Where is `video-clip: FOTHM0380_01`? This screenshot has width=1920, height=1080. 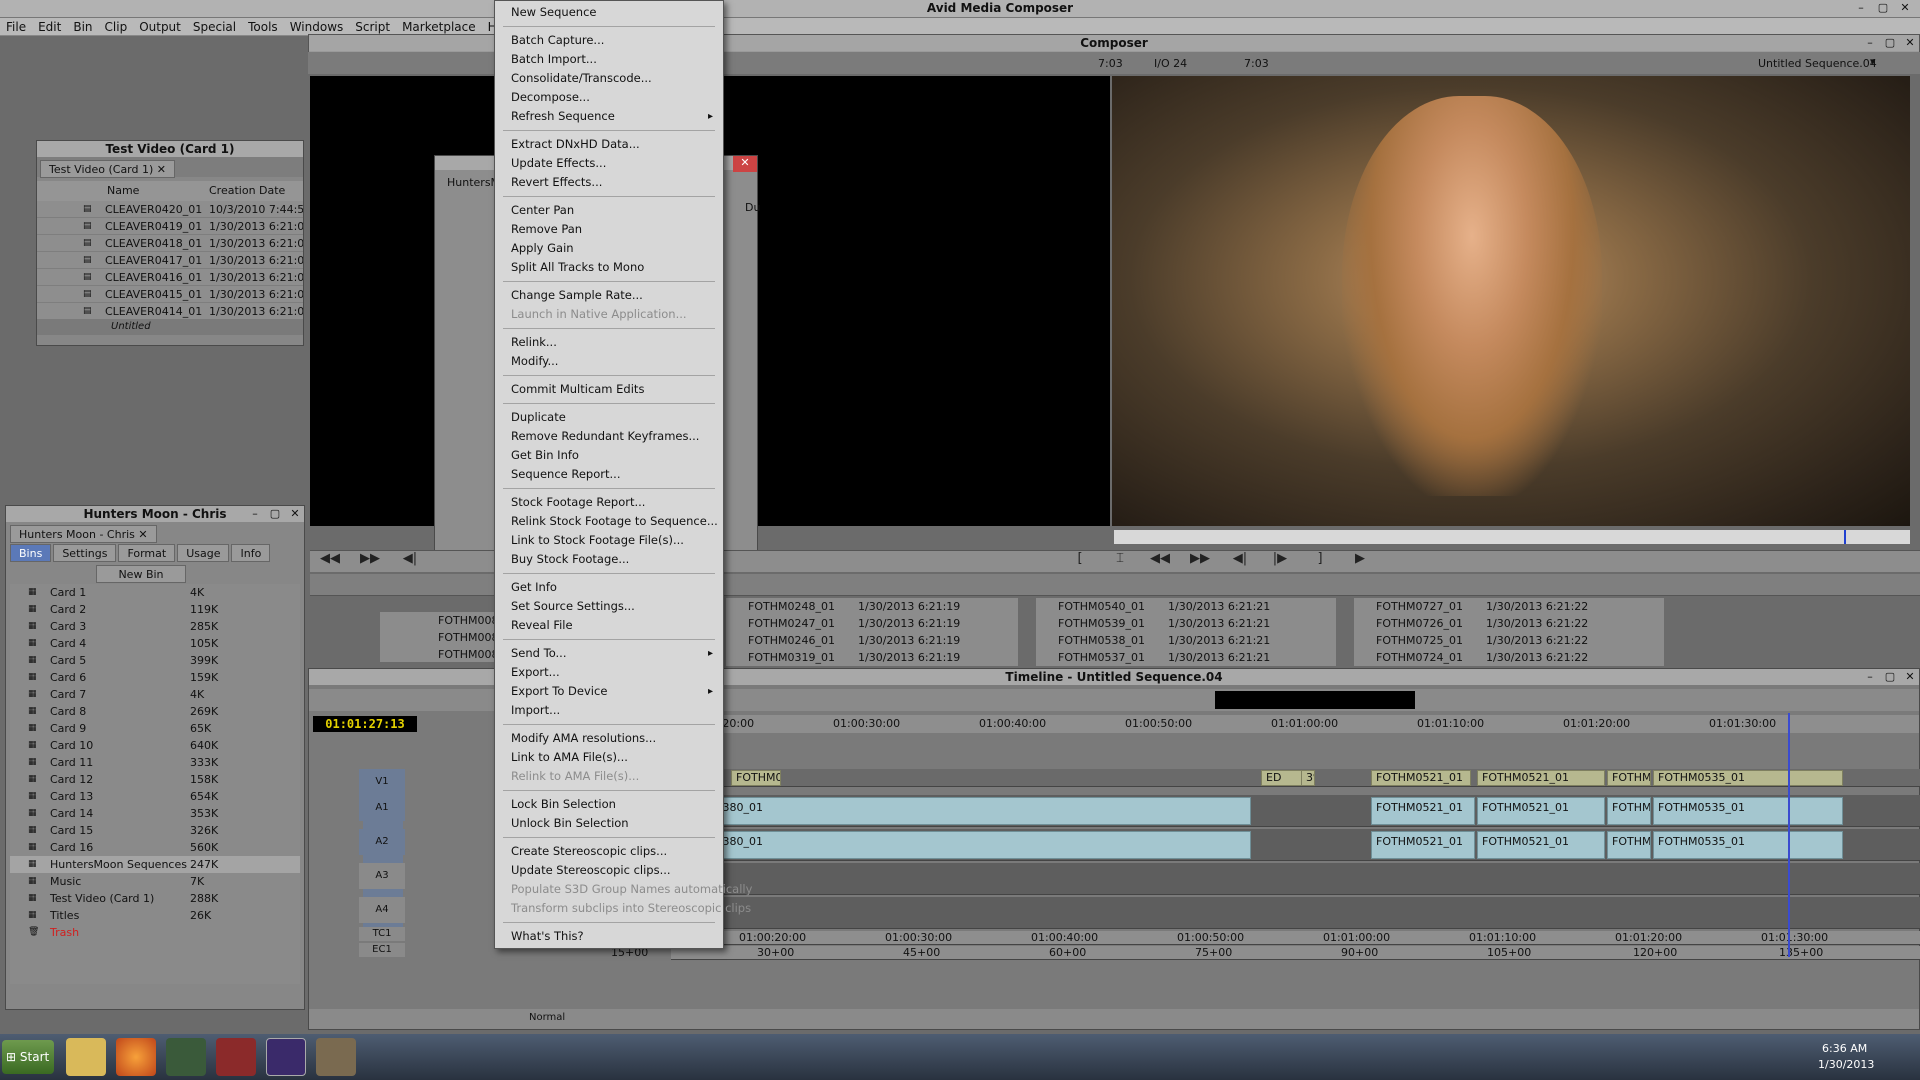
video-clip: FOTHM0380_01 is located at coordinates (756, 778).